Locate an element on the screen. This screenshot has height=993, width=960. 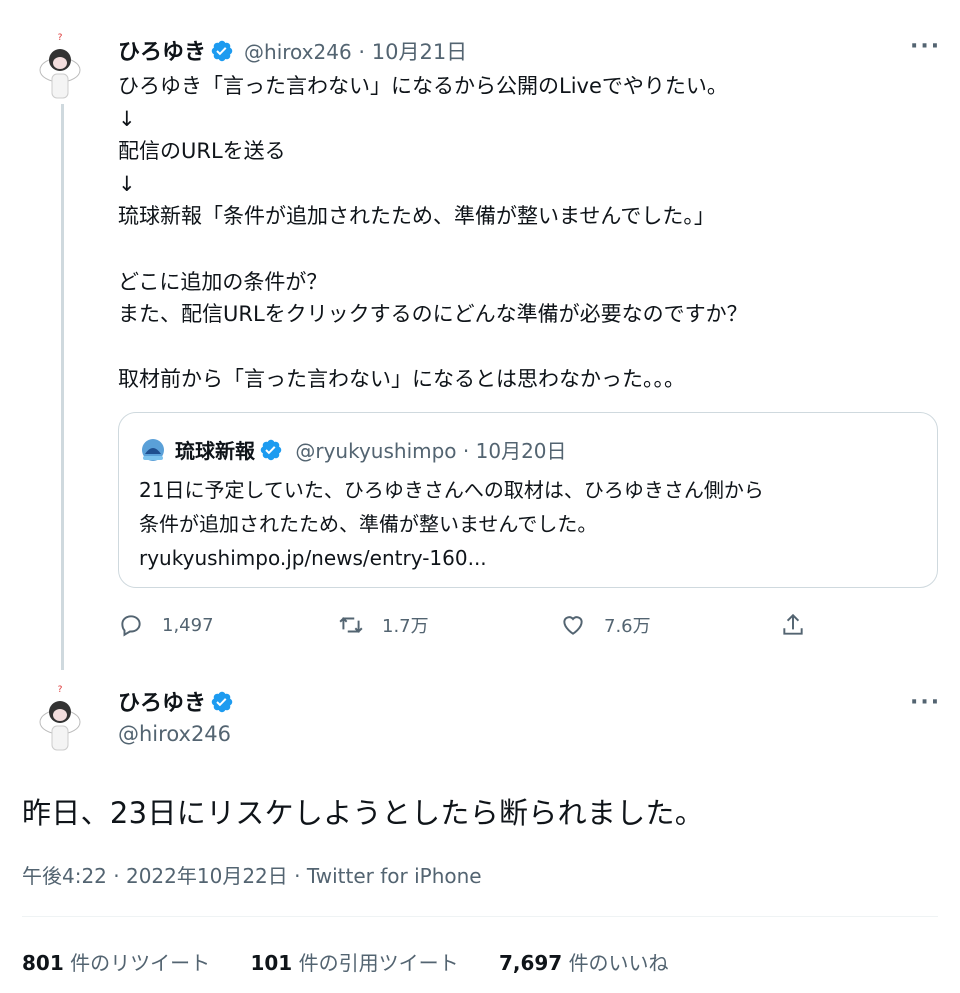
divider is located at coordinates (480, 916).